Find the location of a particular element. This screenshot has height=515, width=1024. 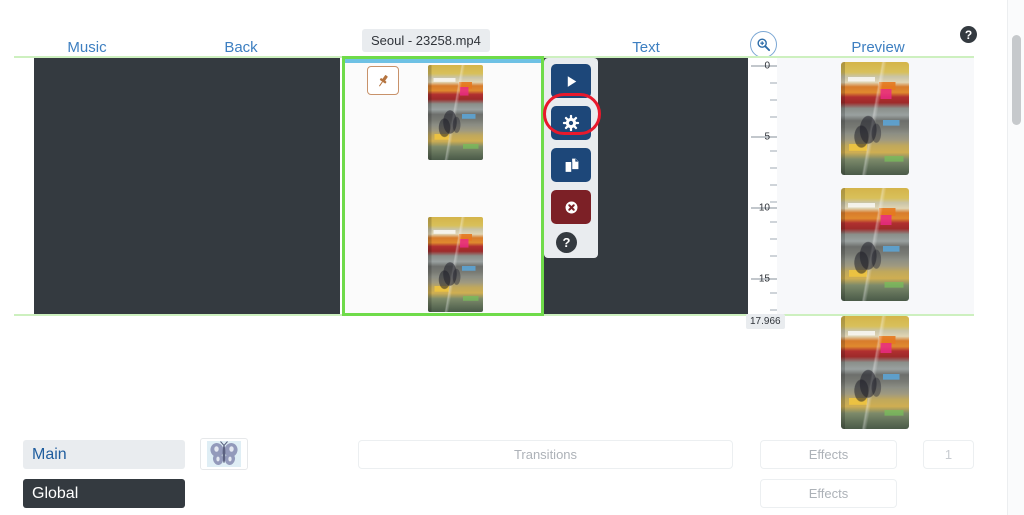

ruler-tick-label: 10 is located at coordinates (764, 208).